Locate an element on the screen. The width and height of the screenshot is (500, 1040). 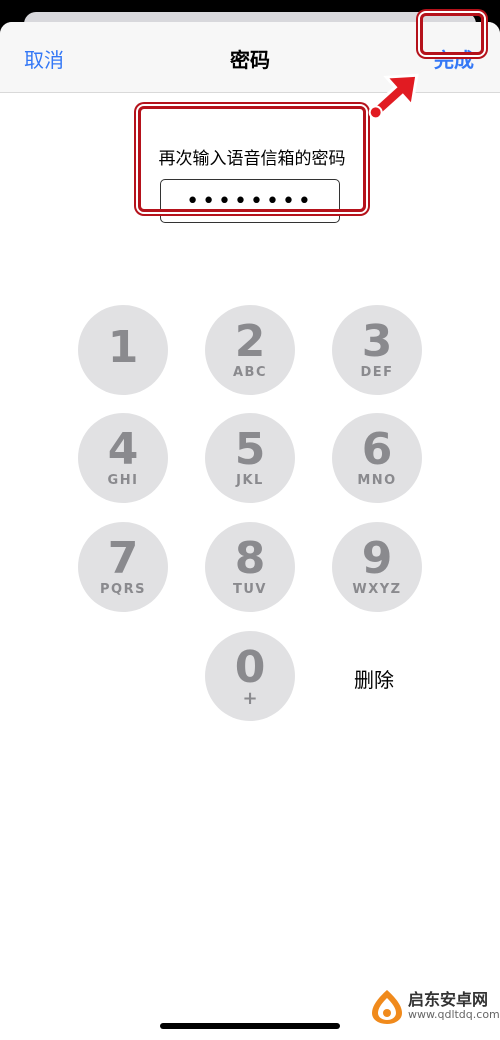
key-letters: PQRS is located at coordinates (123, 589).